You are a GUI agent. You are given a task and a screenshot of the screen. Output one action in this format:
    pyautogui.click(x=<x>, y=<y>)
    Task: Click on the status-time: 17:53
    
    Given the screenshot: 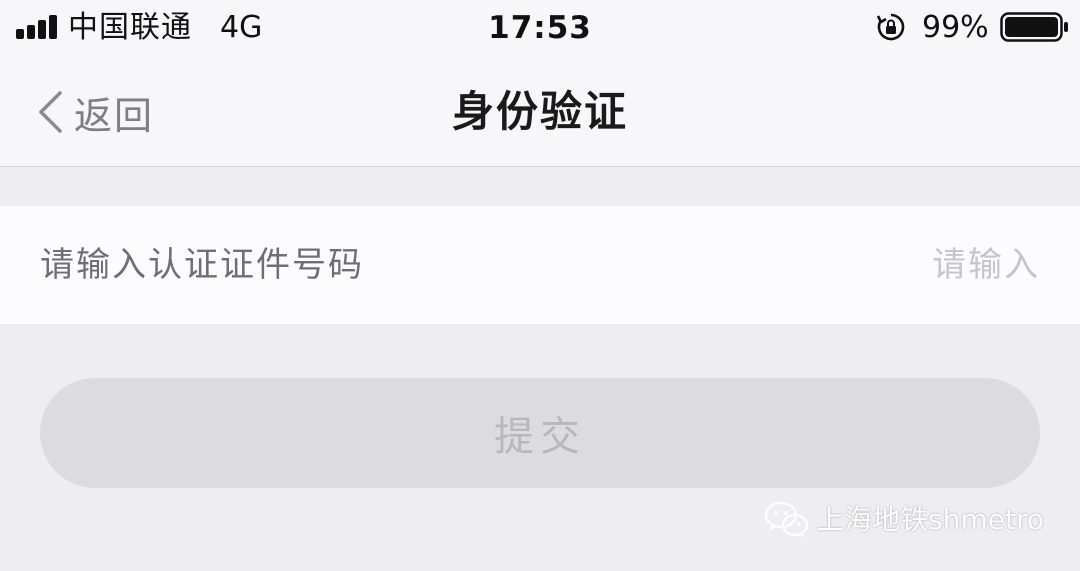 What is the action you would take?
    pyautogui.click(x=540, y=28)
    